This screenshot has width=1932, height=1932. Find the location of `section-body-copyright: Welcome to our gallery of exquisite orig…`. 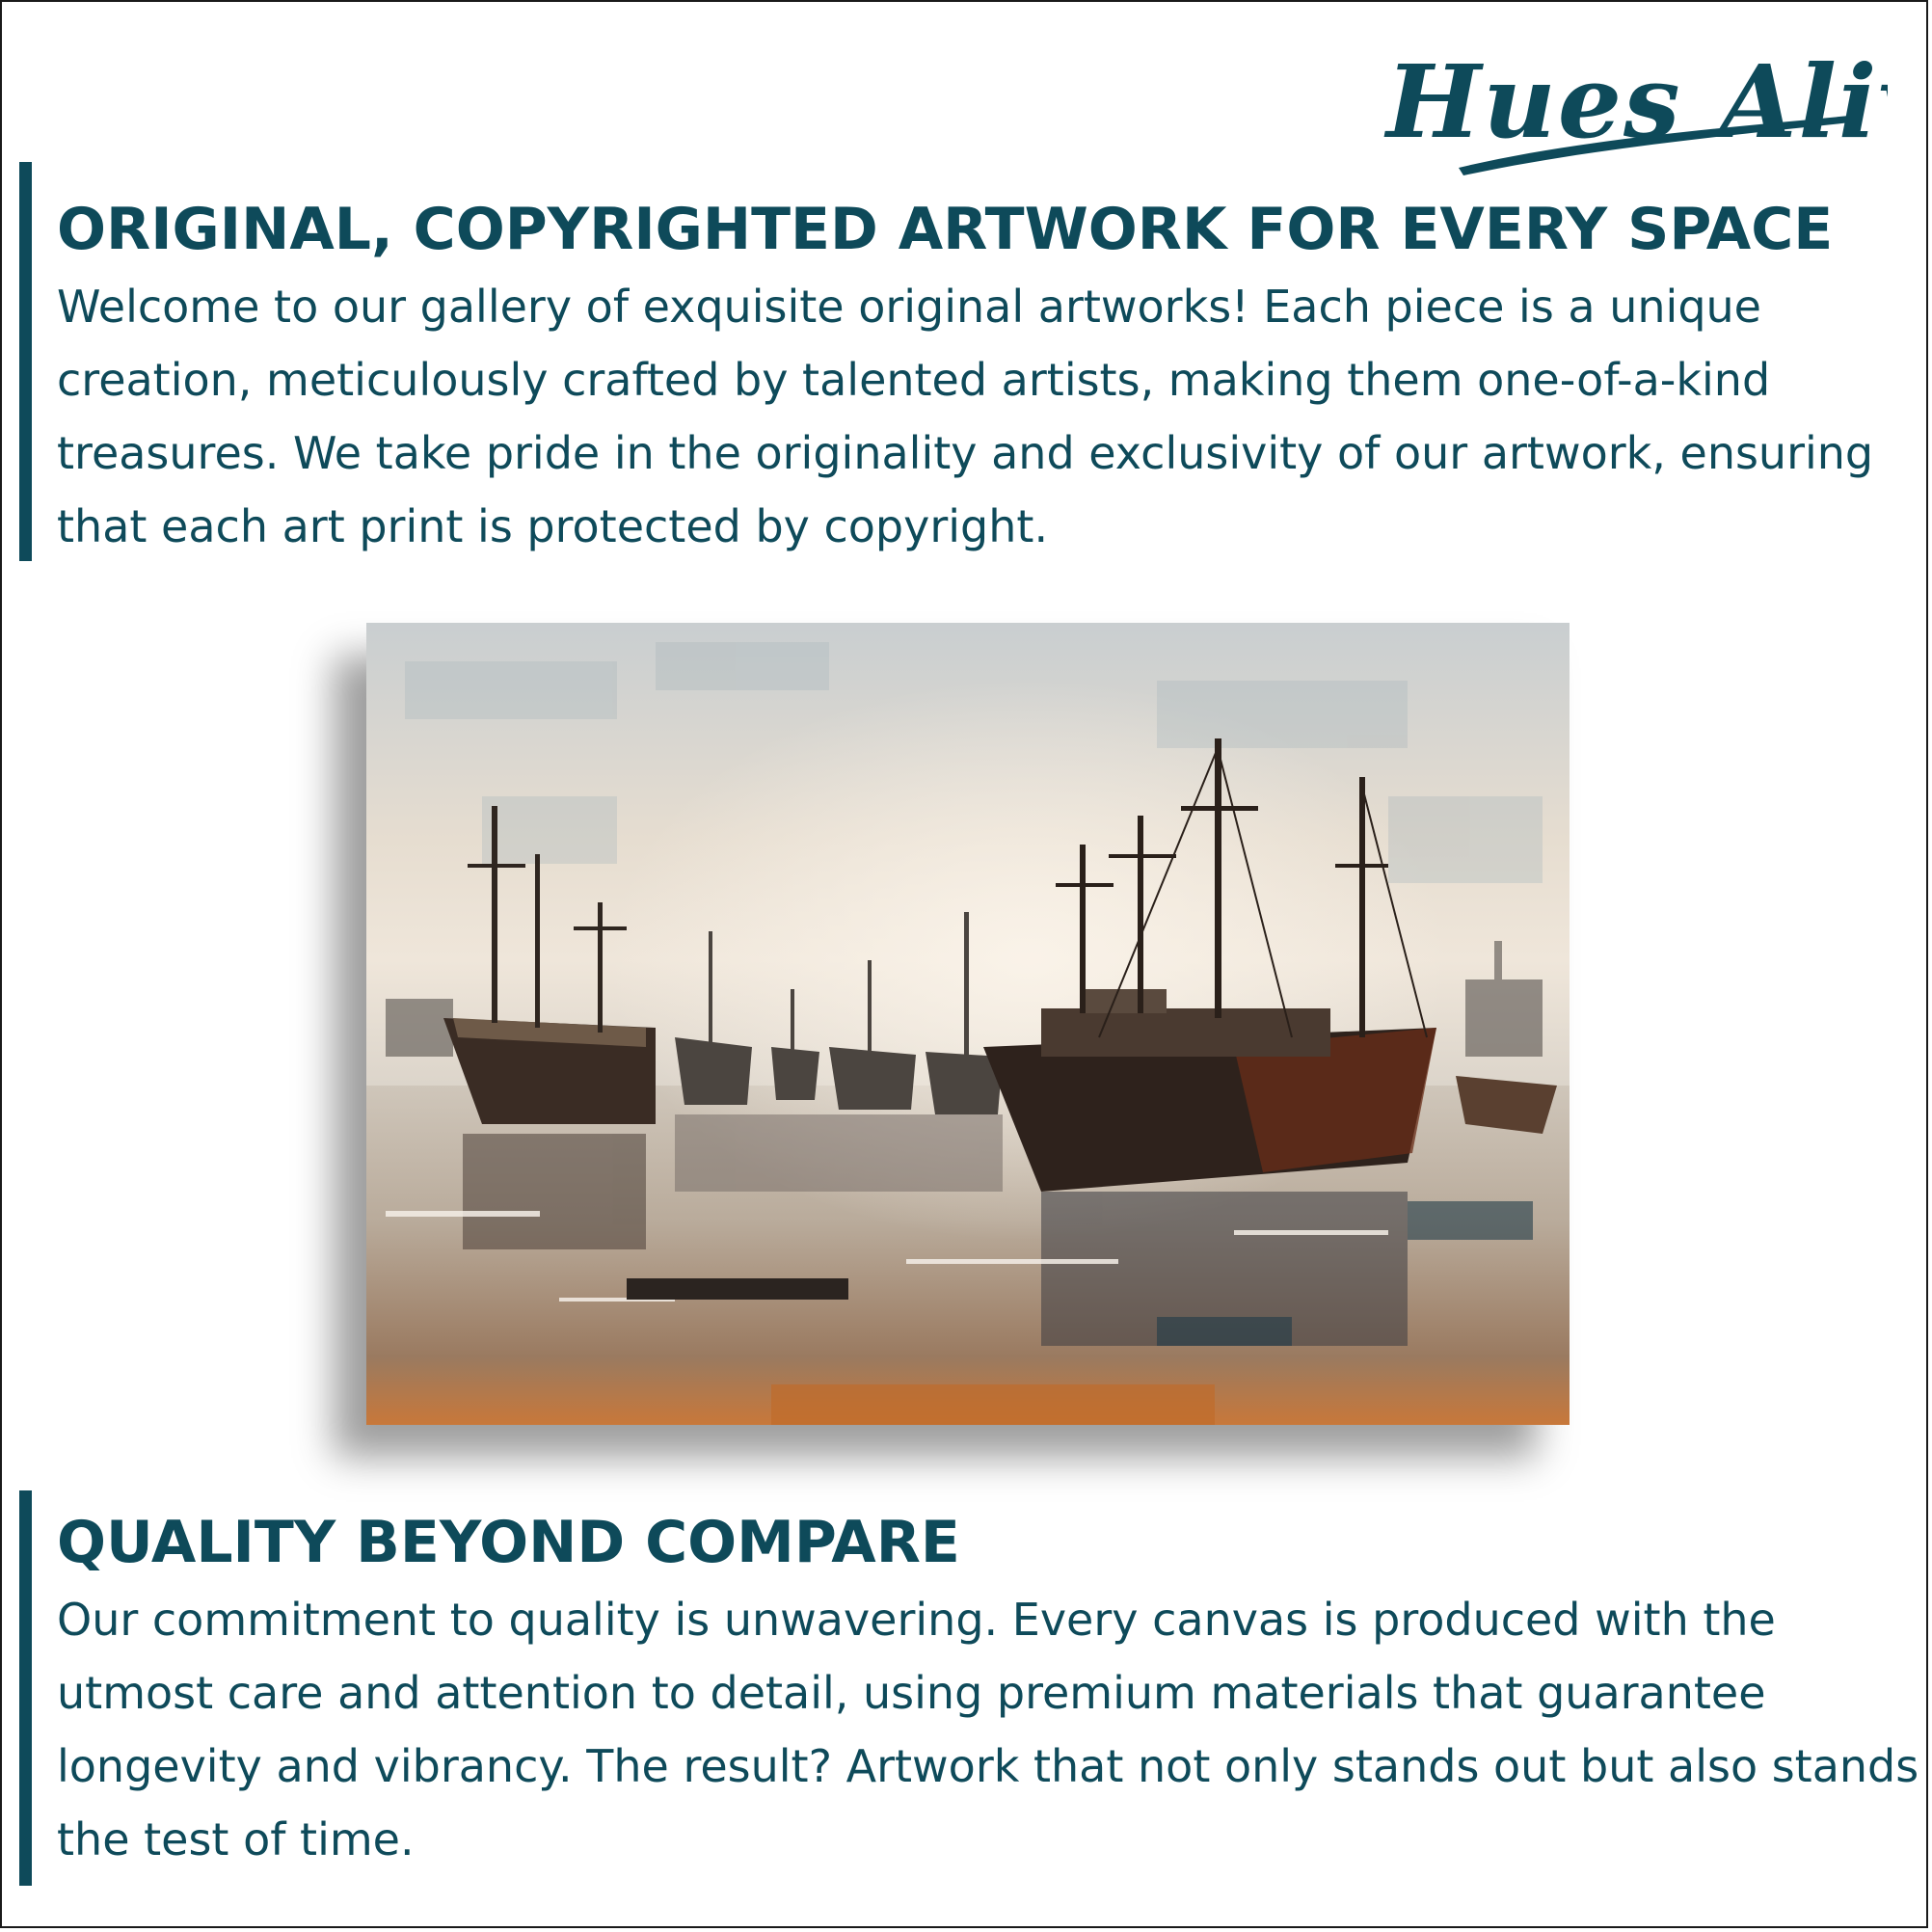

section-body-copyright: Welcome to our gallery of exquisite orig… is located at coordinates (966, 417).